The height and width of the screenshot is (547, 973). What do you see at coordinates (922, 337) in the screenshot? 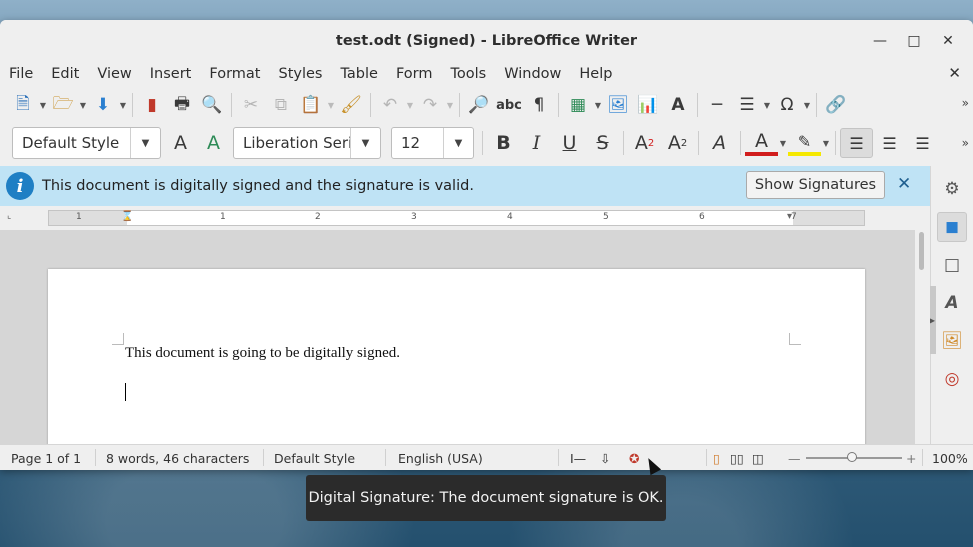
I see `vertical-scrollbar` at bounding box center [922, 337].